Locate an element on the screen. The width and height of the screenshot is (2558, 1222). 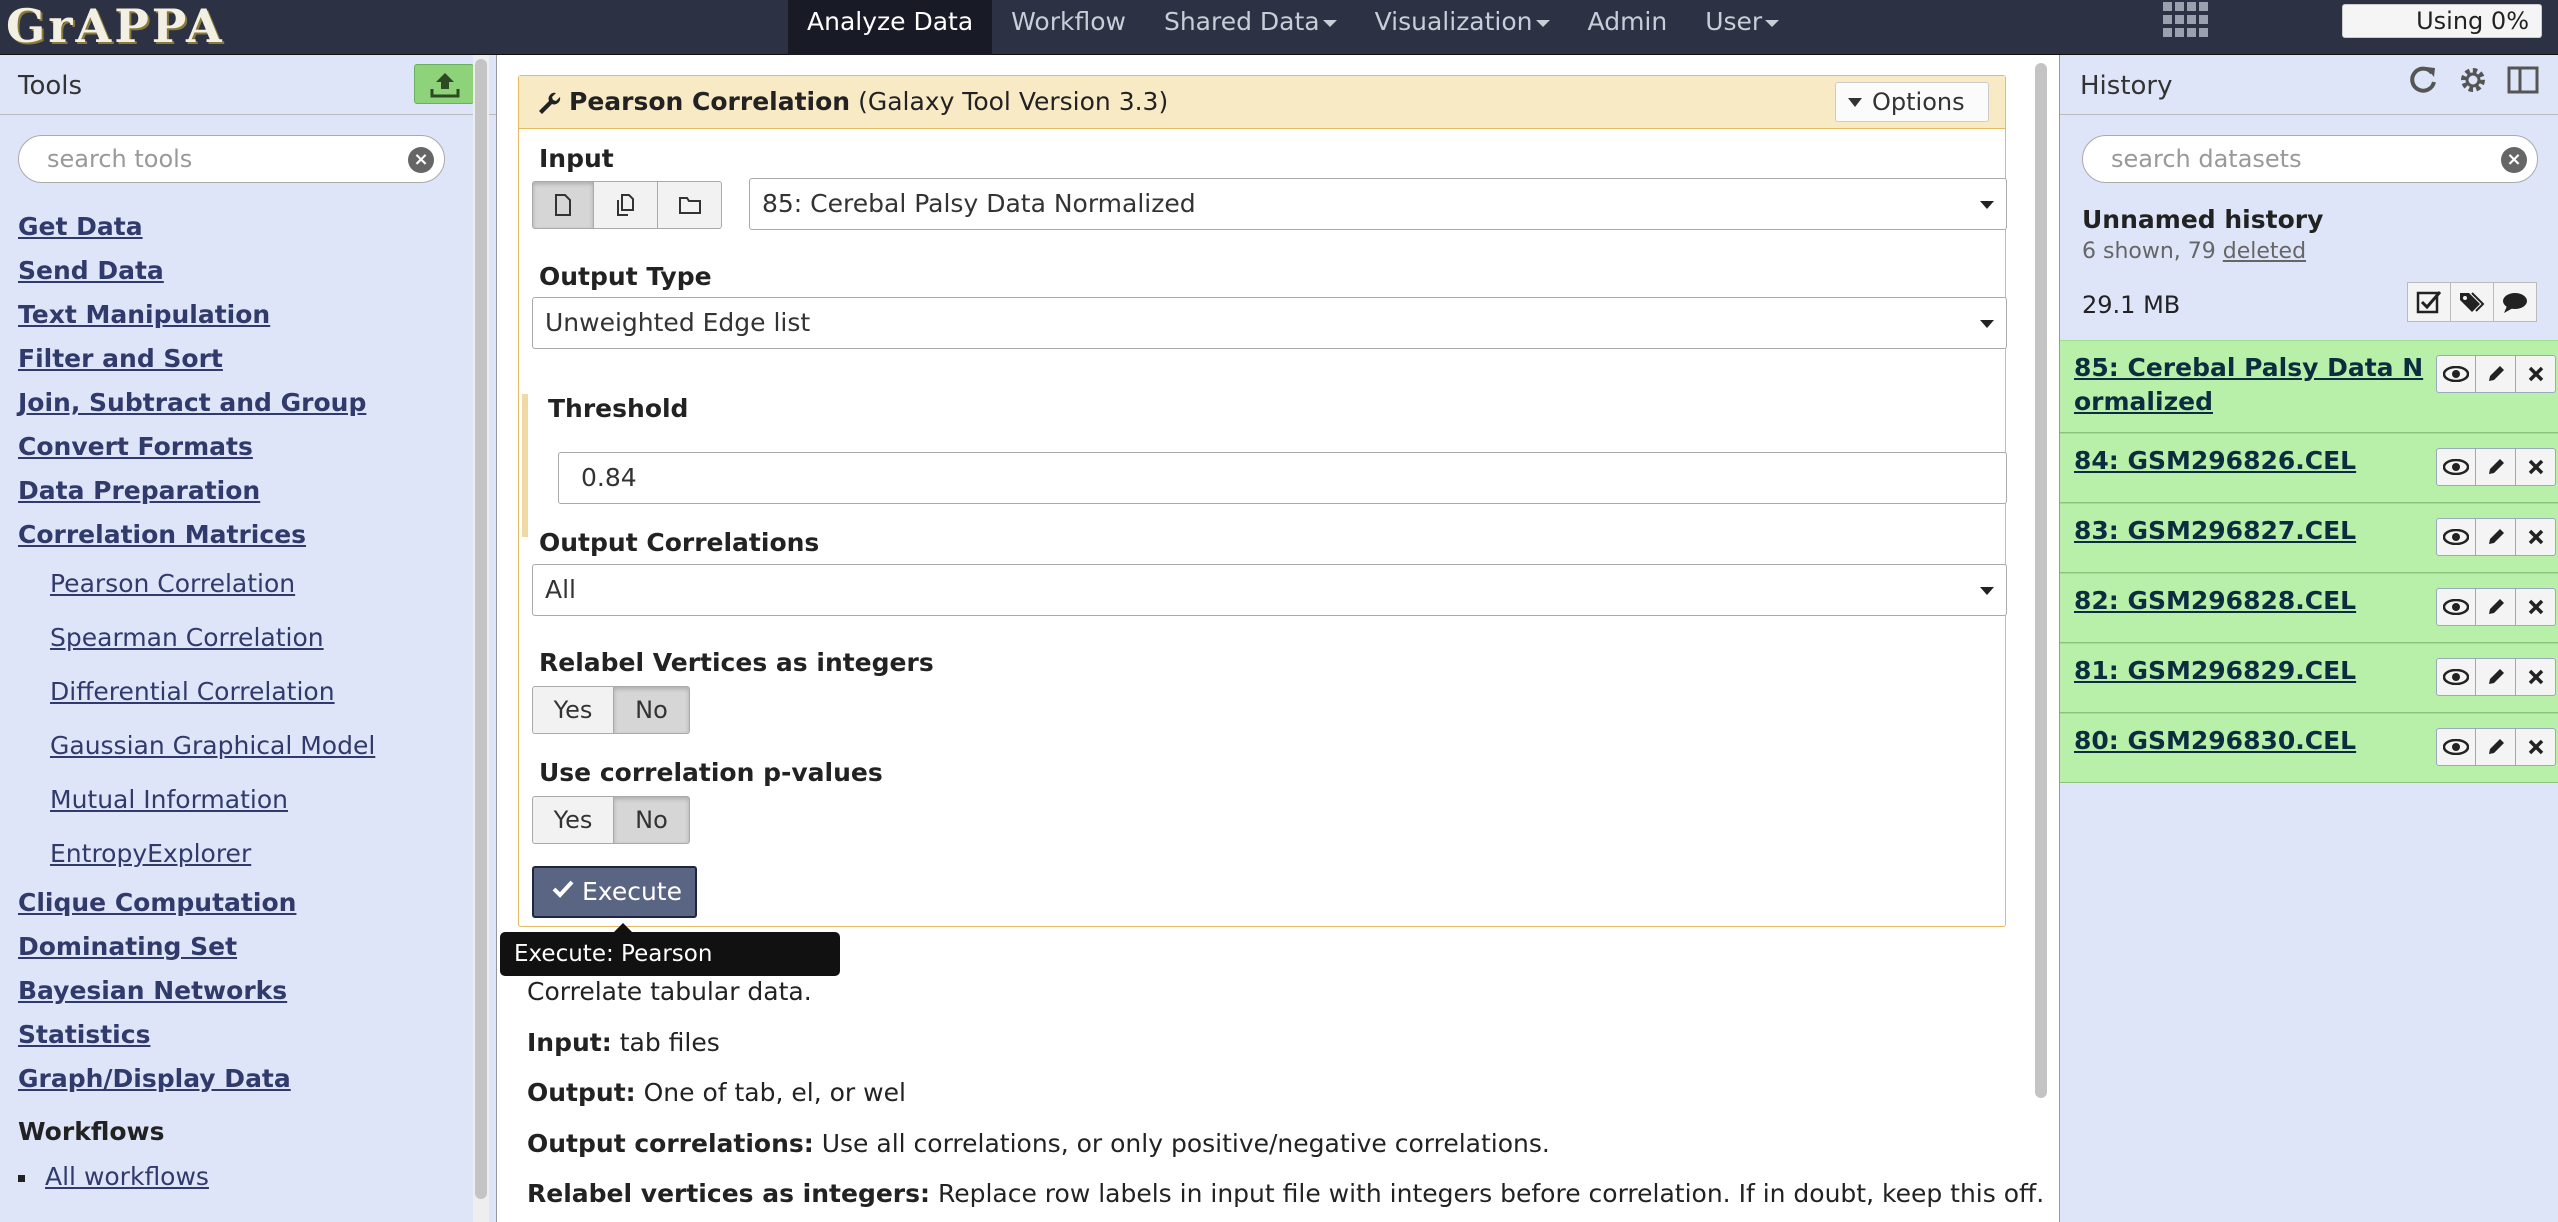
section-graph-display-data: Graph/Display Data is located at coordinates (238, 1079).